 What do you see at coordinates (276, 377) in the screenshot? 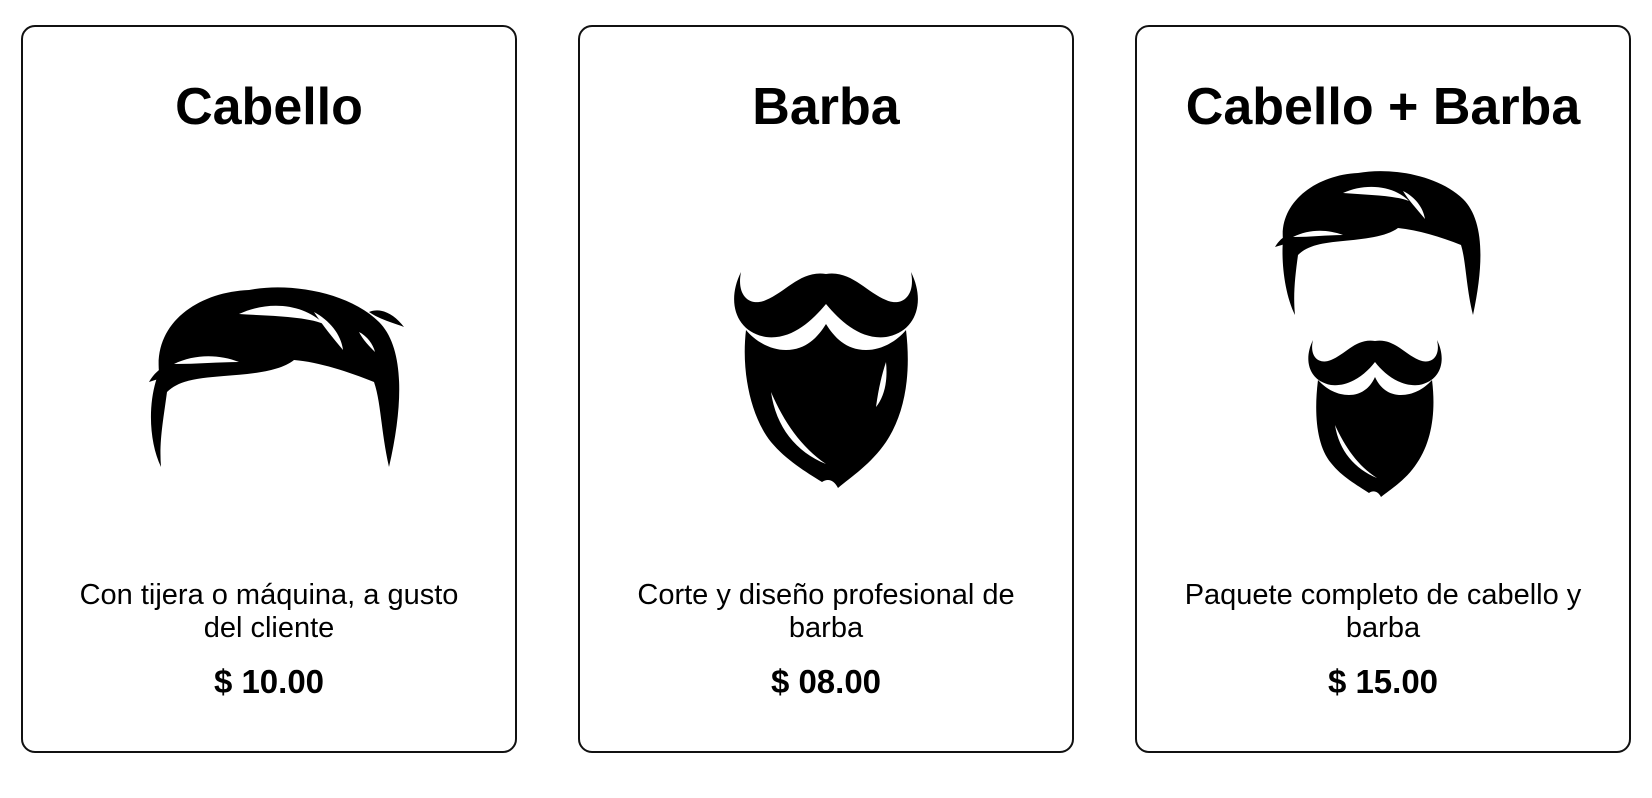
I see `hair-icon` at bounding box center [276, 377].